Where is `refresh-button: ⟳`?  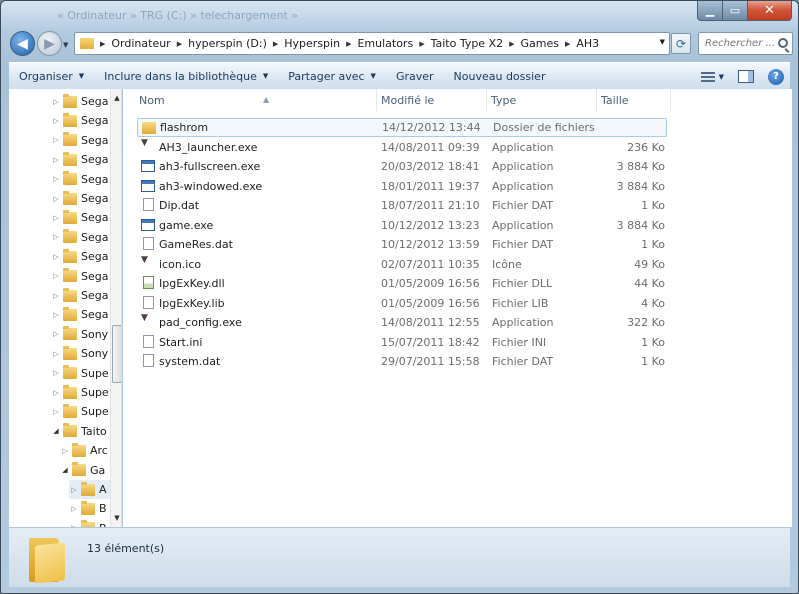
refresh-button: ⟳ is located at coordinates (681, 43).